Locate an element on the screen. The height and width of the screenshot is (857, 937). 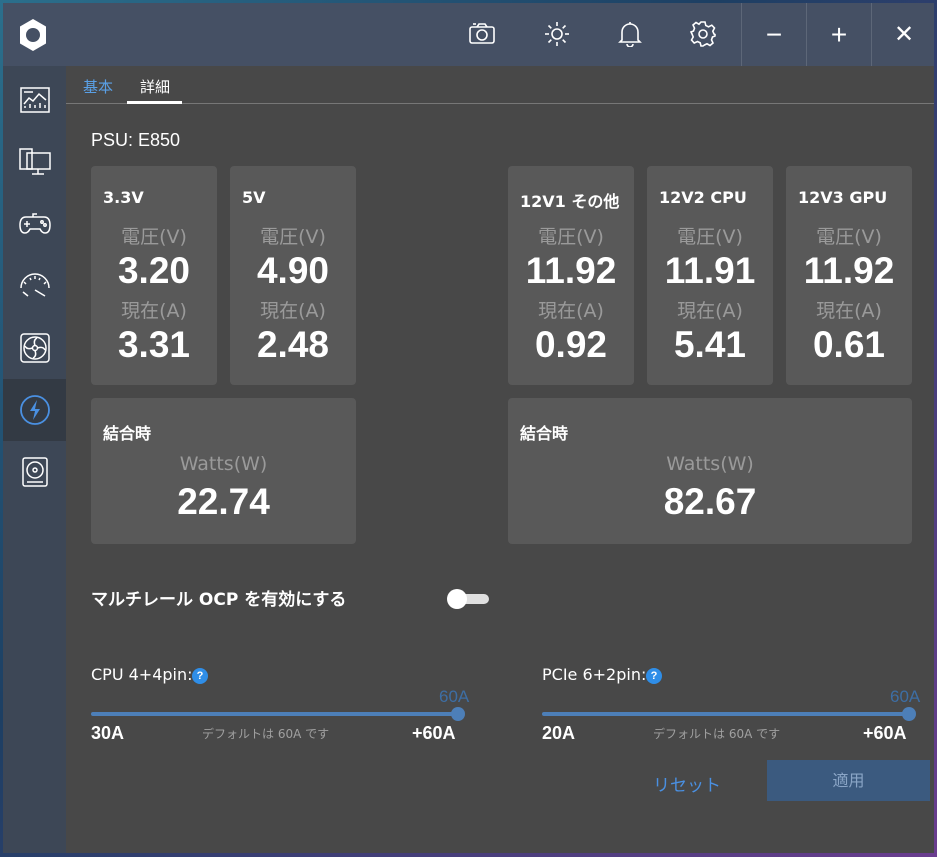
rail-card-12v2: 12V2 CPU 電圧(V) 11.91 現在(A) 5.41 is located at coordinates (710, 275).